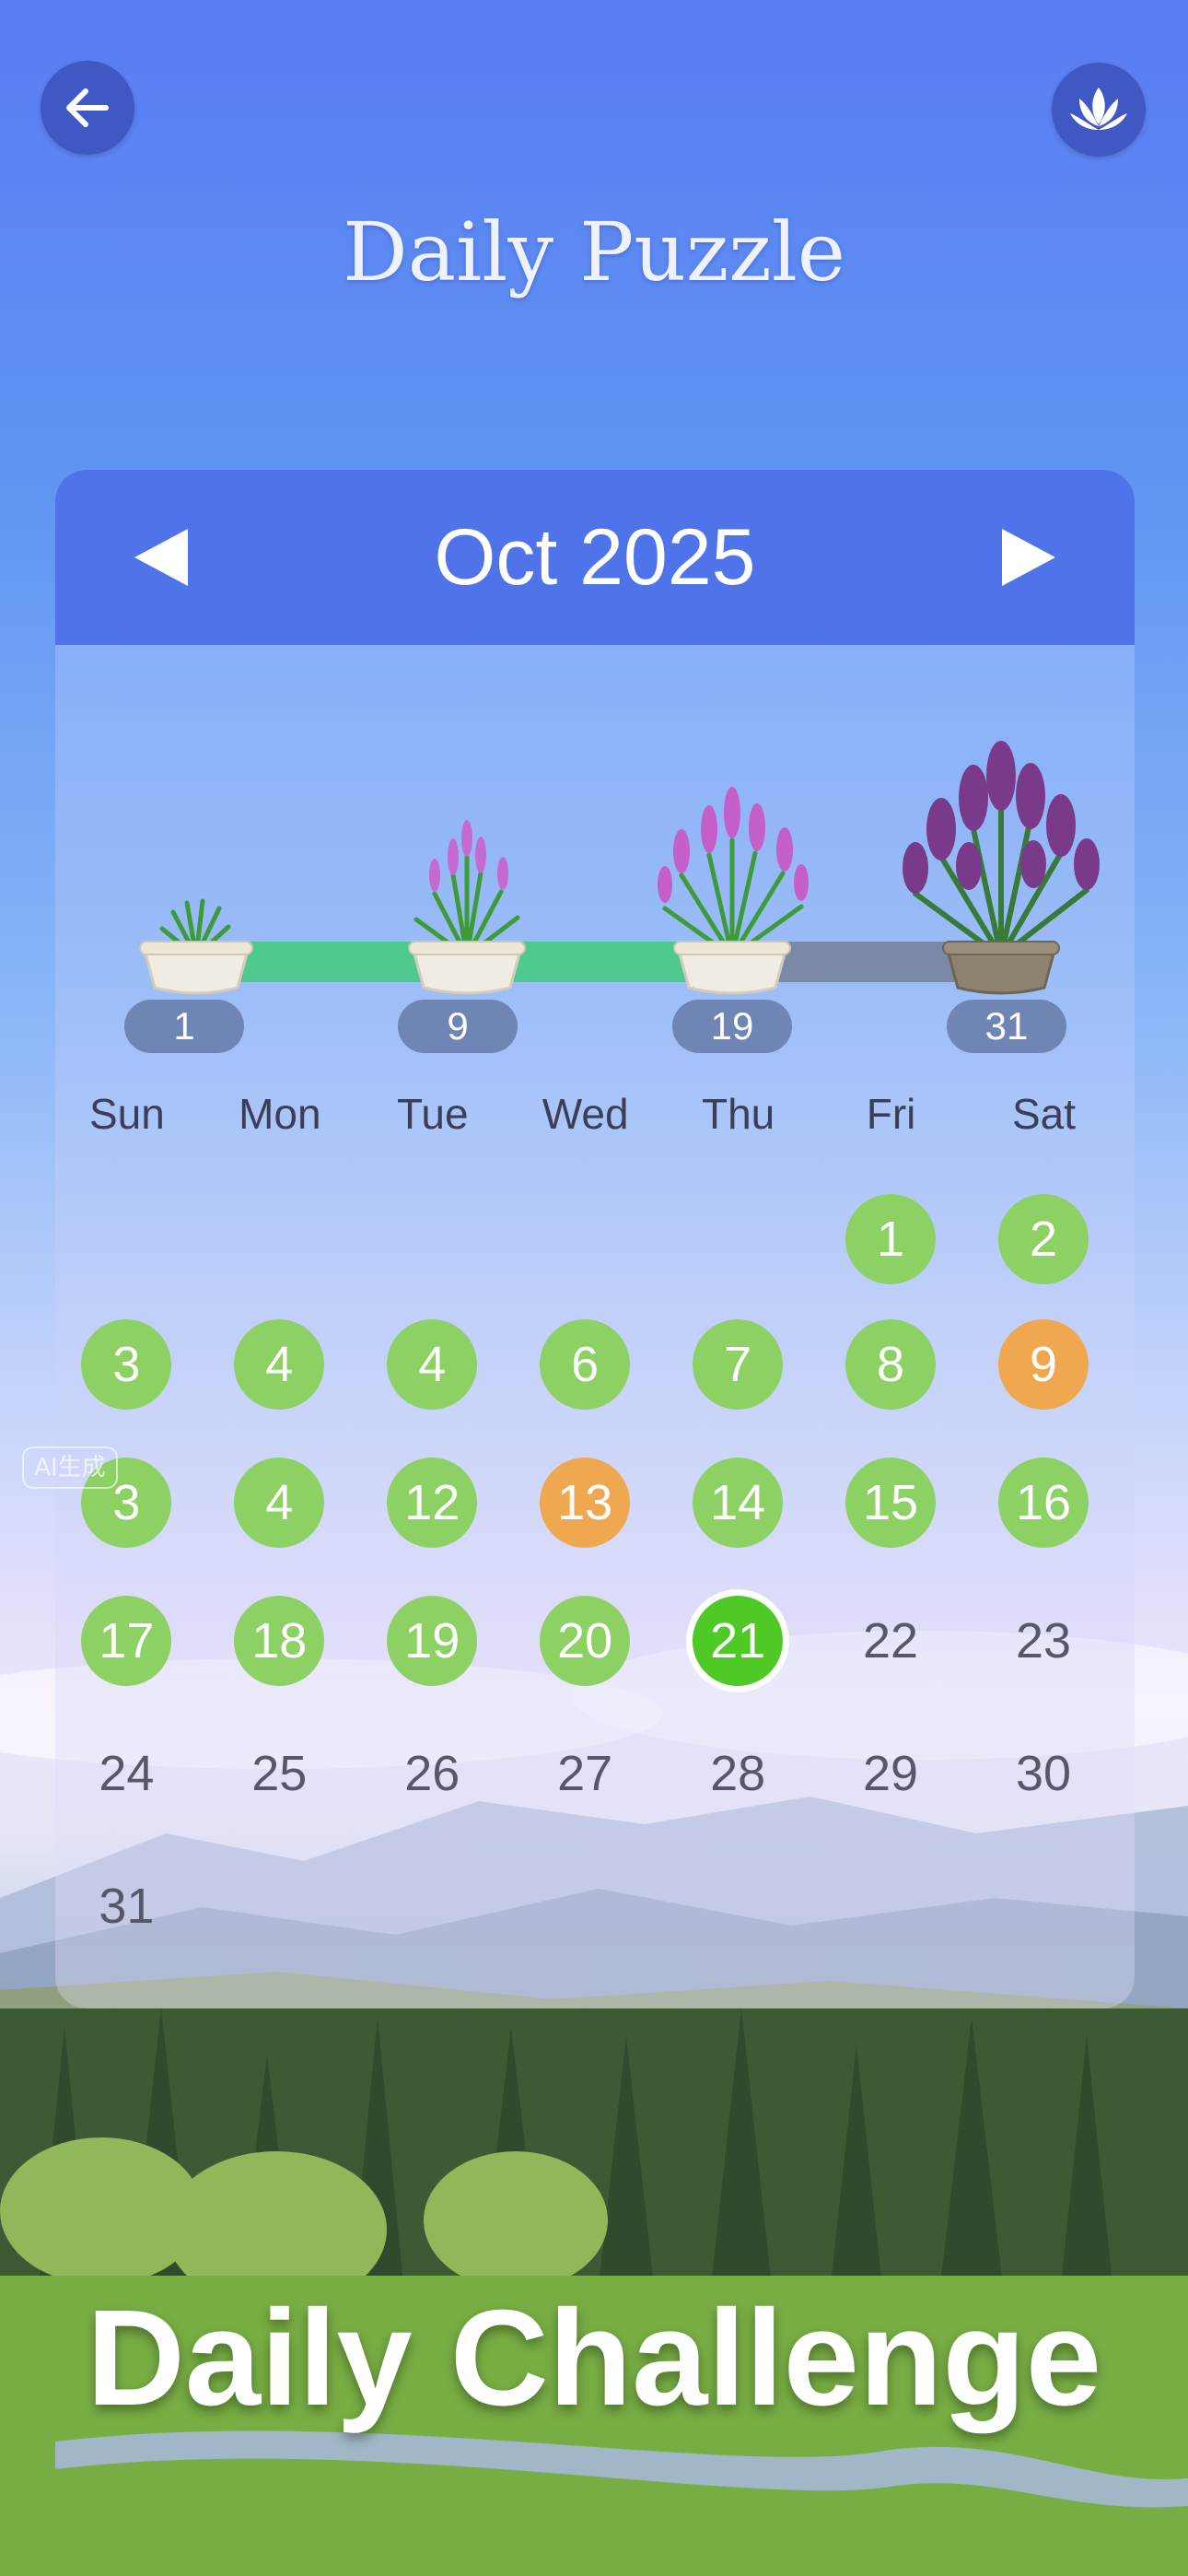  Describe the element at coordinates (585, 1114) in the screenshot. I see `weekday-label: Wed` at that location.